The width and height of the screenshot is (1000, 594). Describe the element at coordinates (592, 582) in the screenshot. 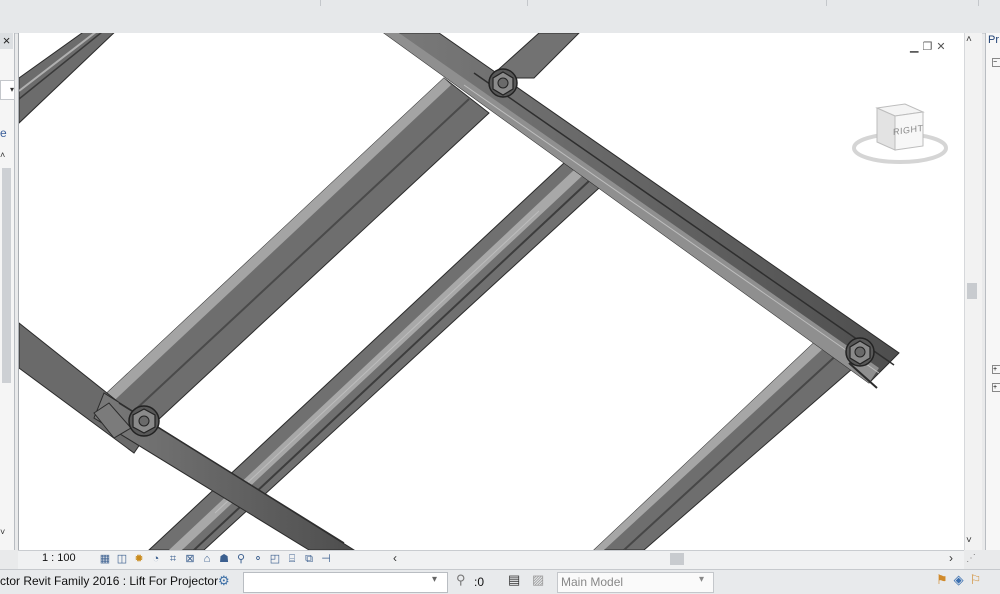

I see `design-option-value: Main Model` at that location.